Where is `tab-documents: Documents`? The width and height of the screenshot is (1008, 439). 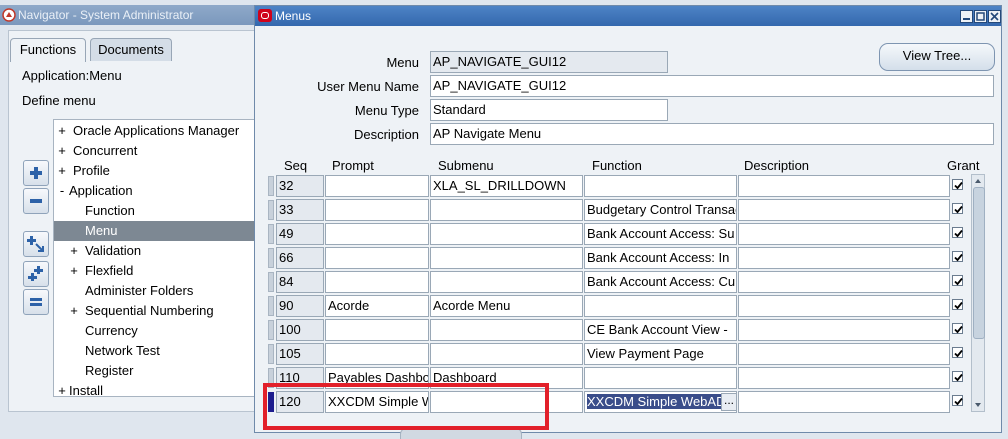 tab-documents: Documents is located at coordinates (131, 49).